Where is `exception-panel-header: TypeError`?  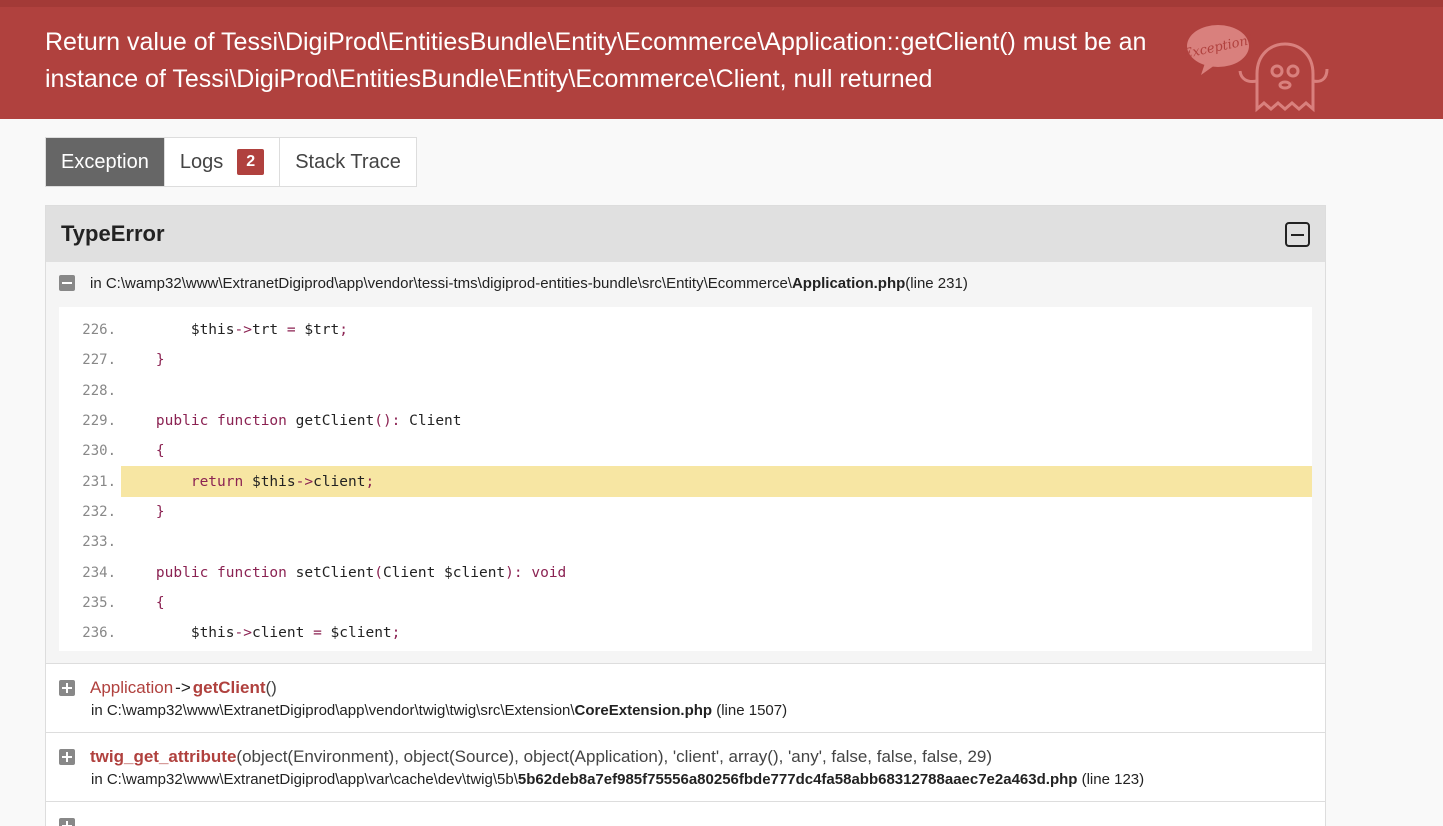 exception-panel-header: TypeError is located at coordinates (685, 234).